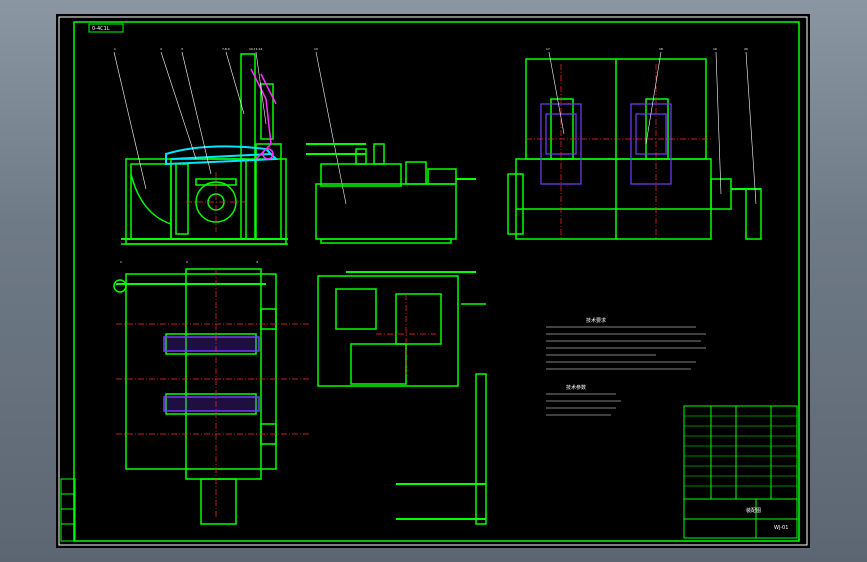 This screenshot has width=867, height=562. Describe the element at coordinates (68, 510) in the screenshot. I see `revision-strip` at that location.